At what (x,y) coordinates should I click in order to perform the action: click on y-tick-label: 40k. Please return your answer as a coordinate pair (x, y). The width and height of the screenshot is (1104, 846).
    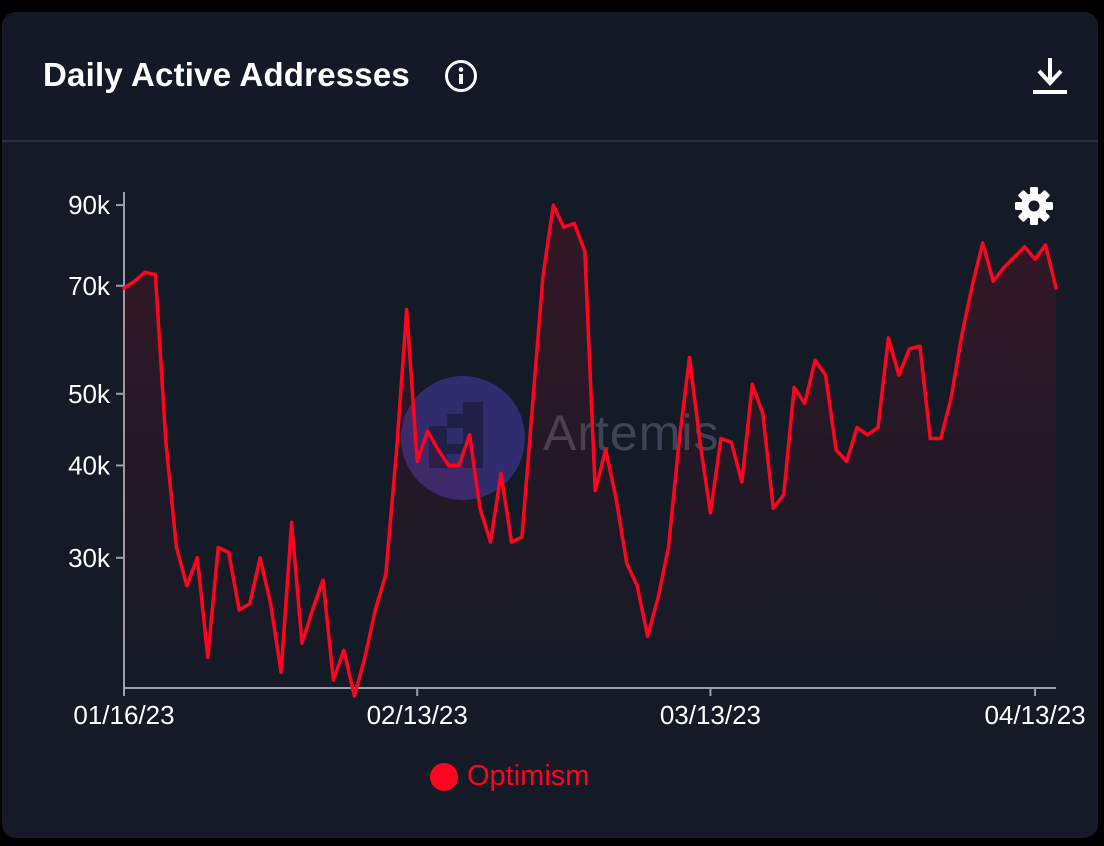
    Looking at the image, I should click on (89, 465).